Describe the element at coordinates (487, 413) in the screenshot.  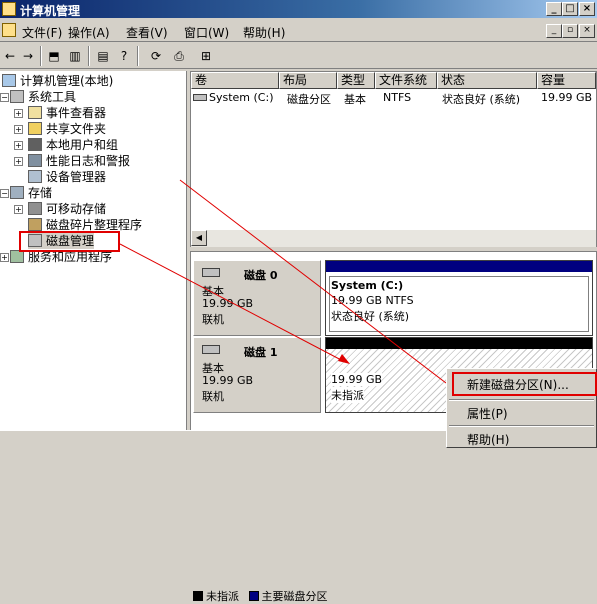
I see `menu-properties: 属性(P)` at that location.